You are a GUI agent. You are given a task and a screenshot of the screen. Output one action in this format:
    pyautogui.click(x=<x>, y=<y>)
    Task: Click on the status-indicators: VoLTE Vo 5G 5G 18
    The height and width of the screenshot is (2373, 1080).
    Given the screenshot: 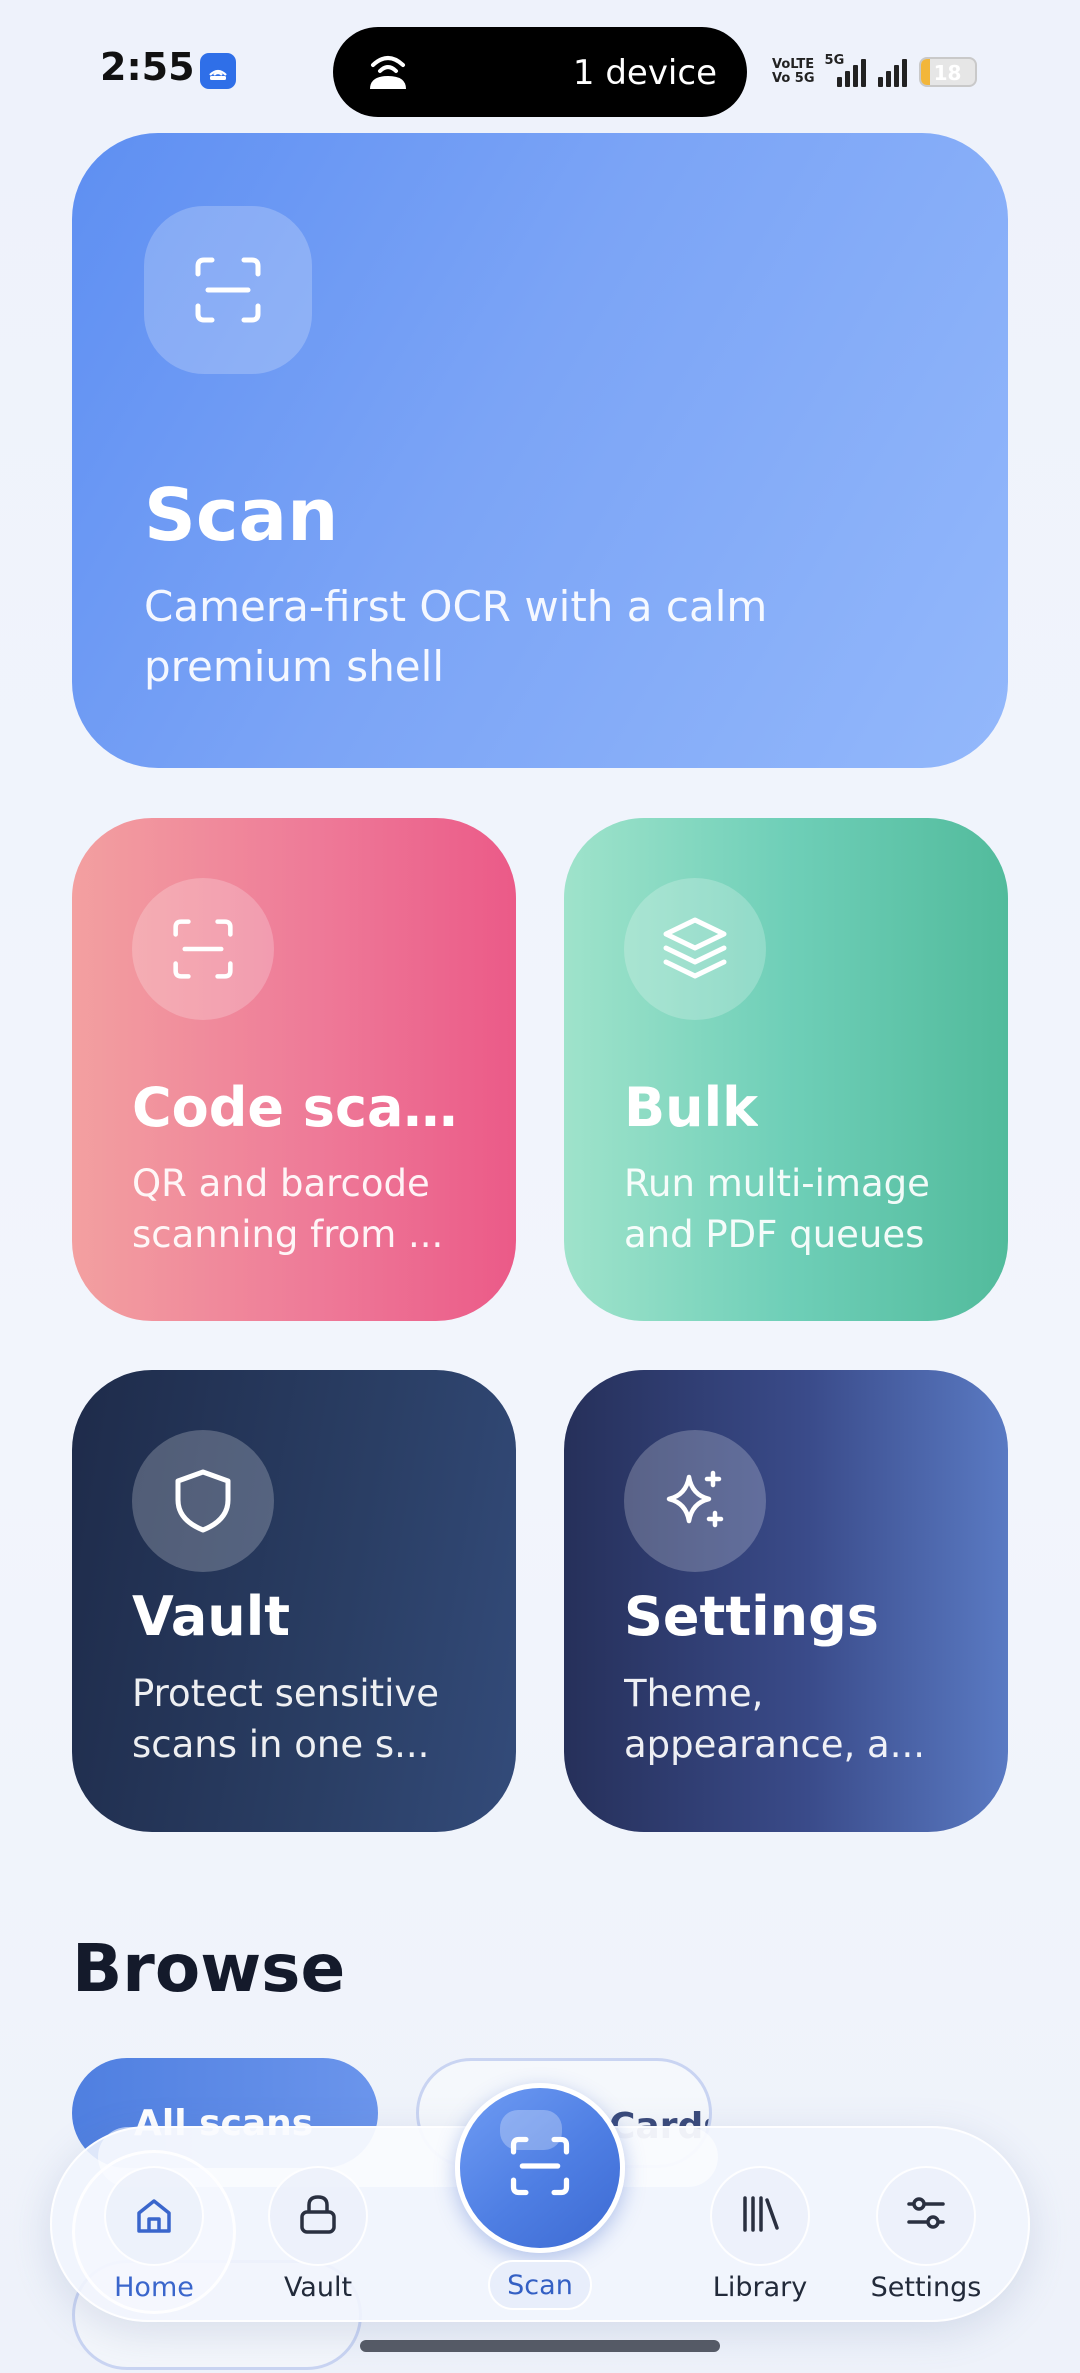 What is the action you would take?
    pyautogui.click(x=874, y=72)
    